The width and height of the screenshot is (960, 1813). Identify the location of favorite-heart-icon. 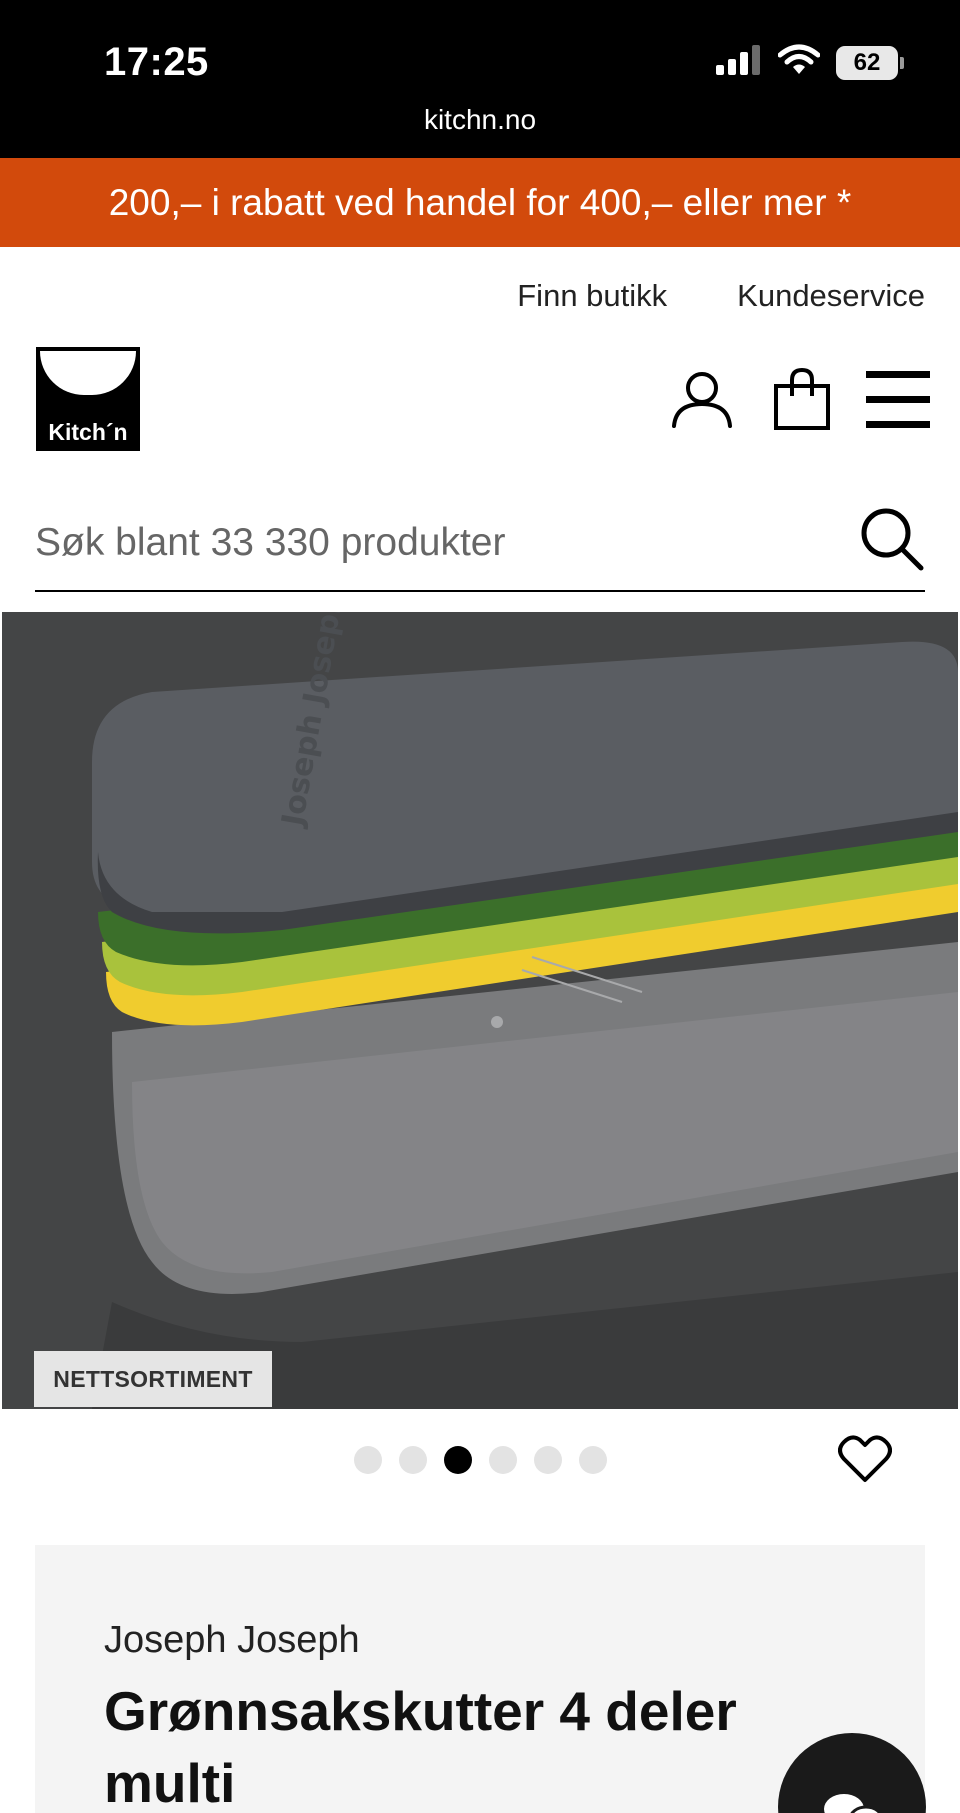
(865, 1459).